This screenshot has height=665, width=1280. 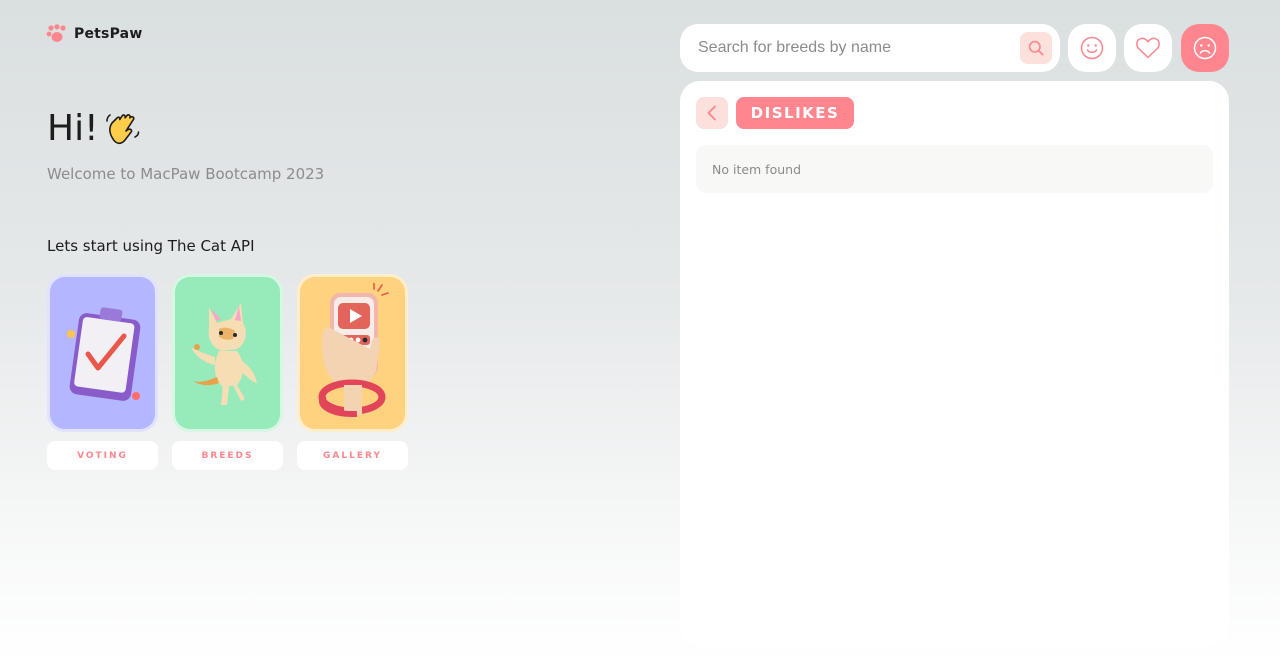 I want to click on paw-icon, so click(x=56, y=33).